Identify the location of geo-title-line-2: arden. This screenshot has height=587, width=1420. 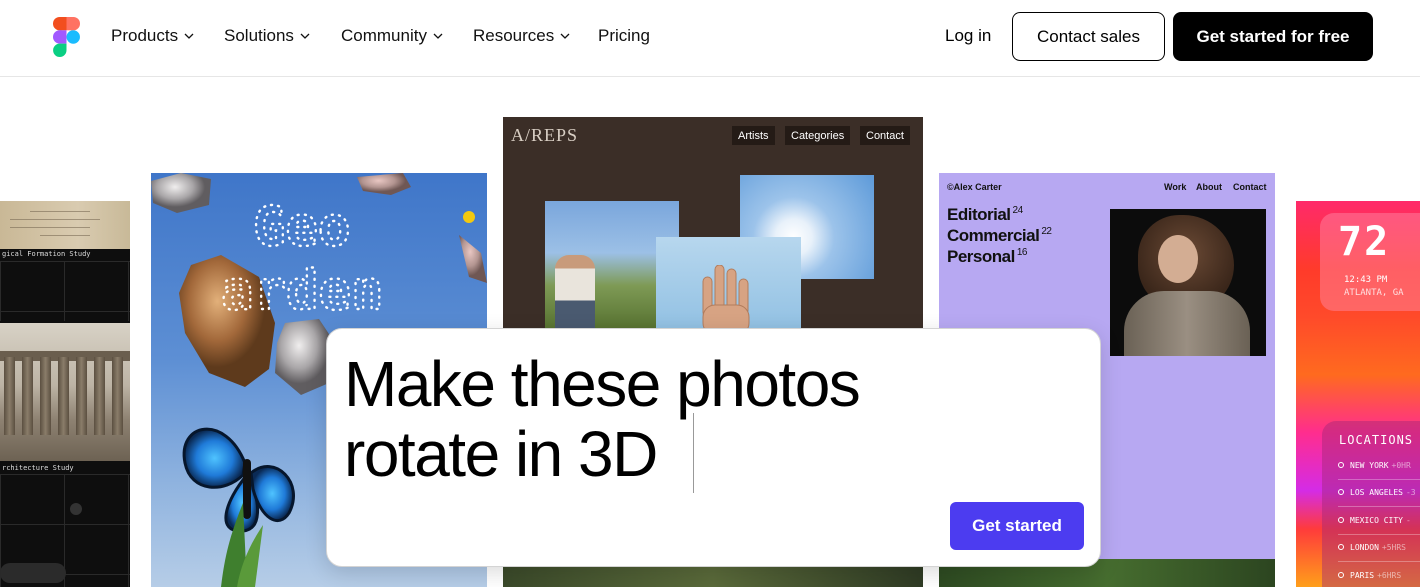
(302, 290).